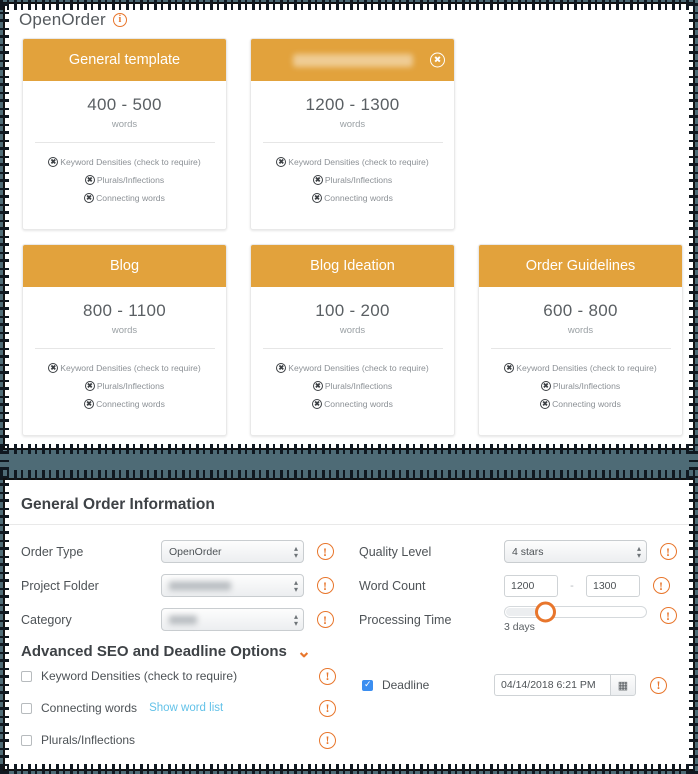 The width and height of the screenshot is (698, 774). I want to click on template-card-header: Order Guidelines, so click(580, 266).